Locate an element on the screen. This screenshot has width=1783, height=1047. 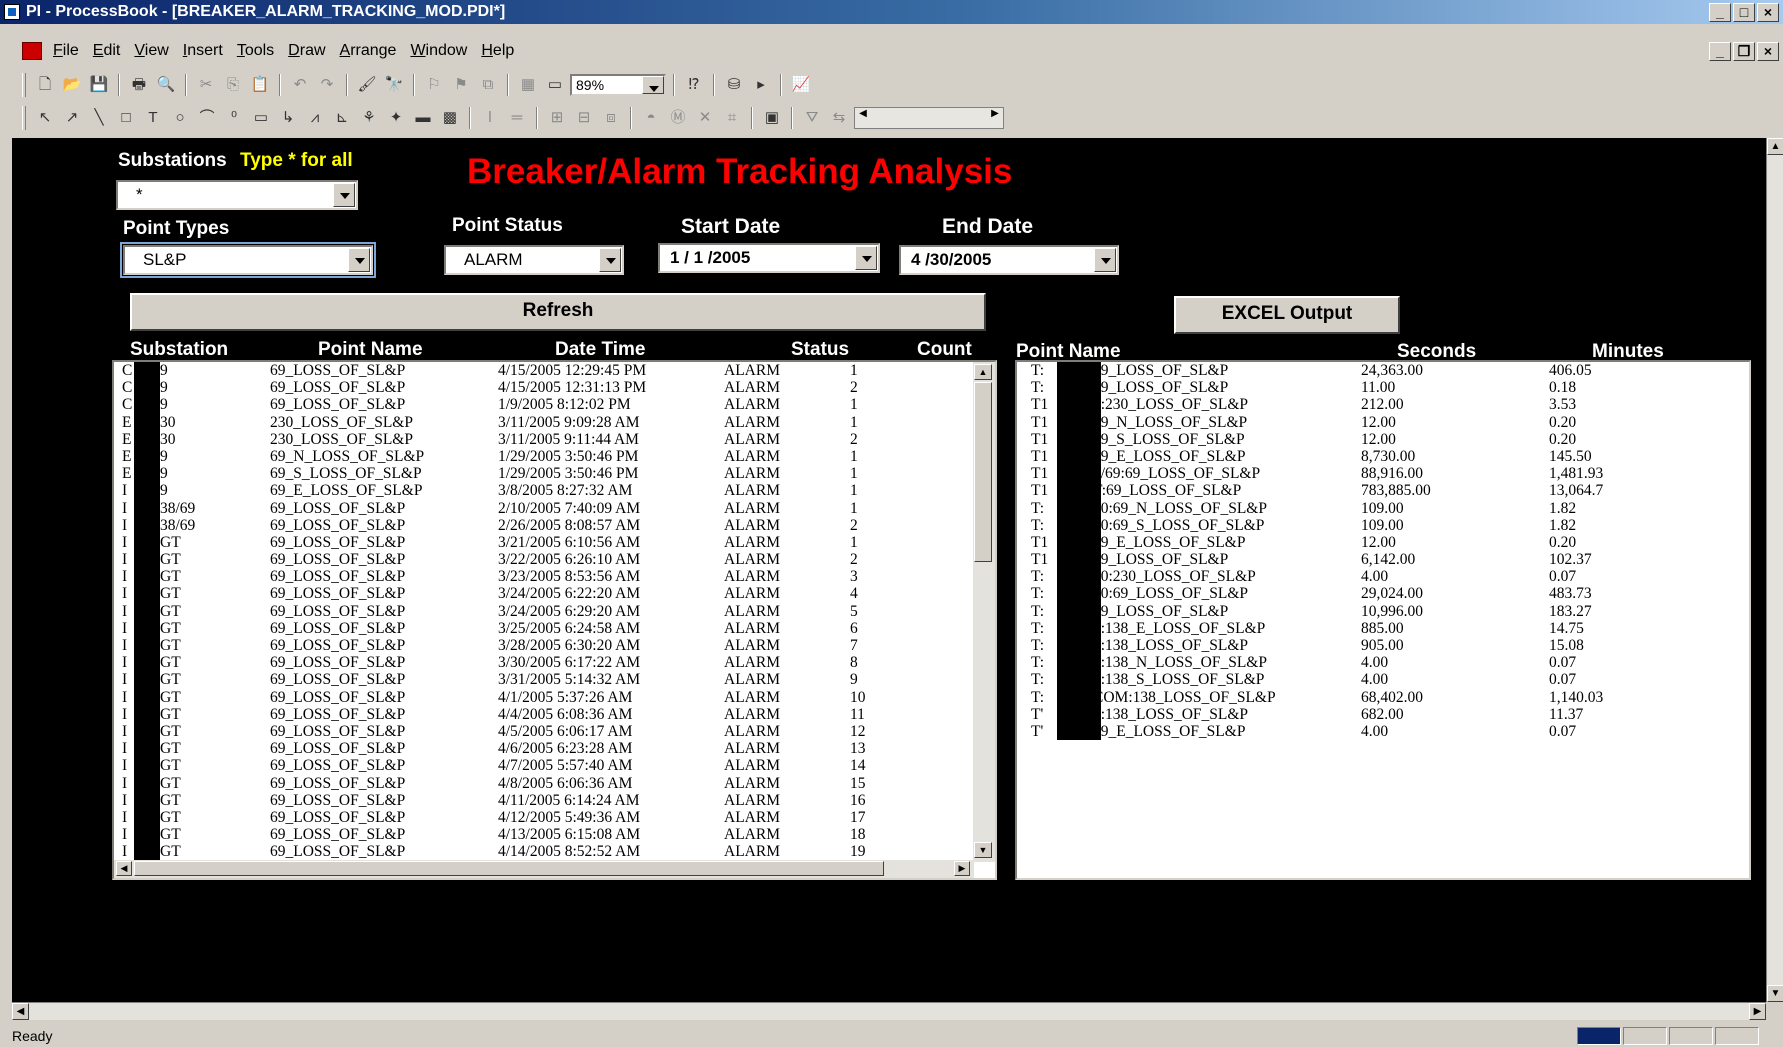
grid-icon: ▦ is located at coordinates (528, 85).